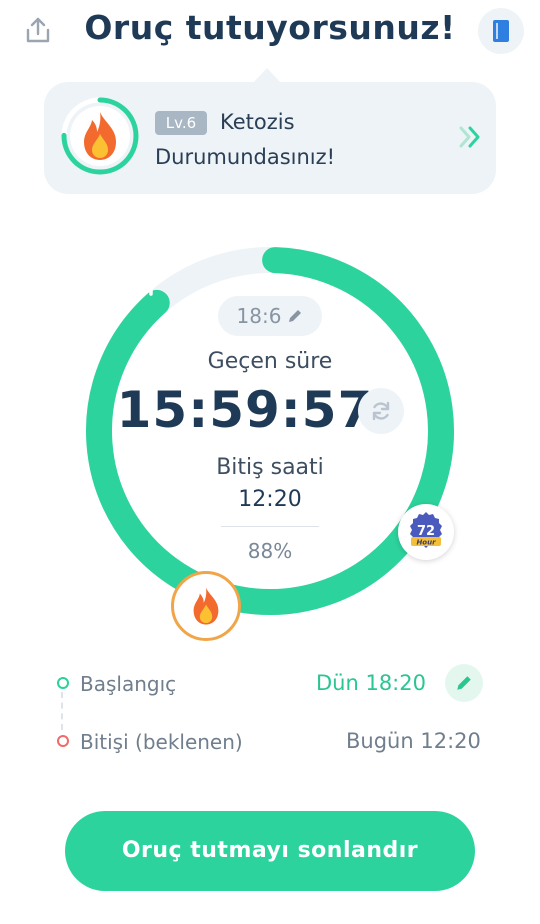 The width and height of the screenshot is (540, 924). Describe the element at coordinates (63, 741) in the screenshot. I see `end-dot` at that location.